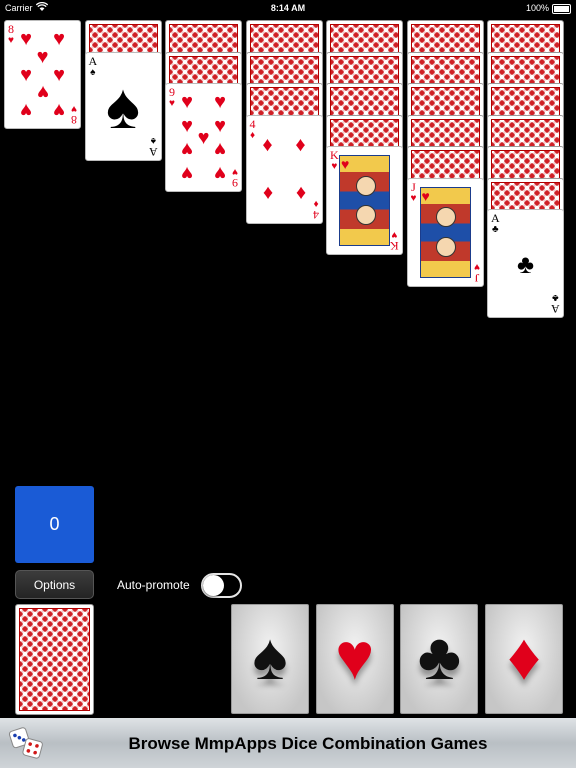  What do you see at coordinates (445, 232) in the screenshot?
I see `playing-card: J ♥ J ♥ ♥` at bounding box center [445, 232].